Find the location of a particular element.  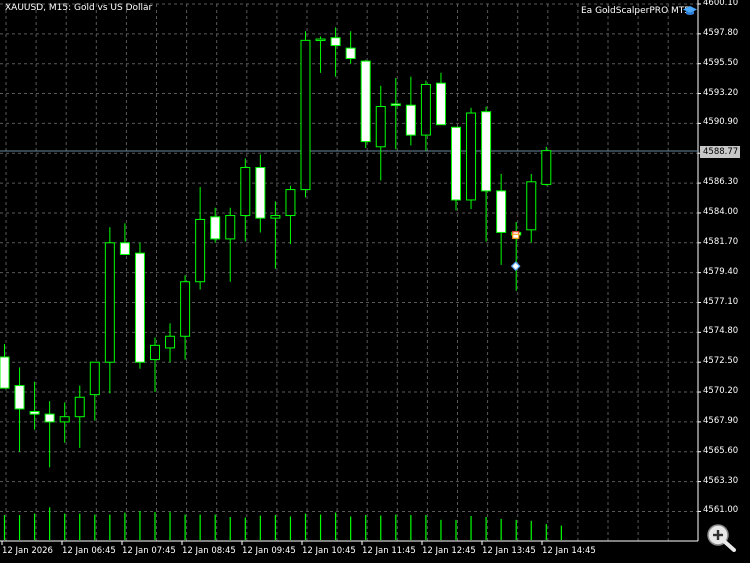

time-tick-label: 12 Jan 07:45 is located at coordinates (149, 551).